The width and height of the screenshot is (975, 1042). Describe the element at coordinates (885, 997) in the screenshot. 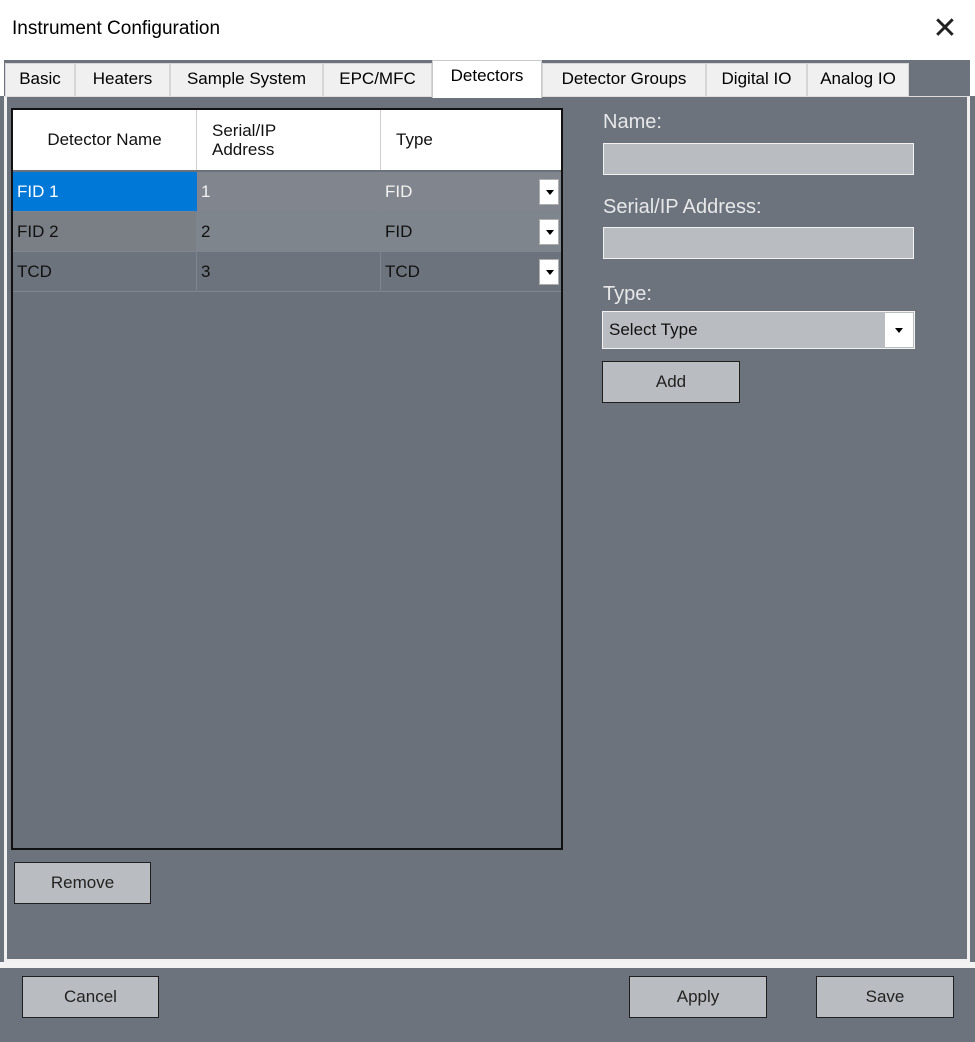

I see `save-button: Save` at that location.